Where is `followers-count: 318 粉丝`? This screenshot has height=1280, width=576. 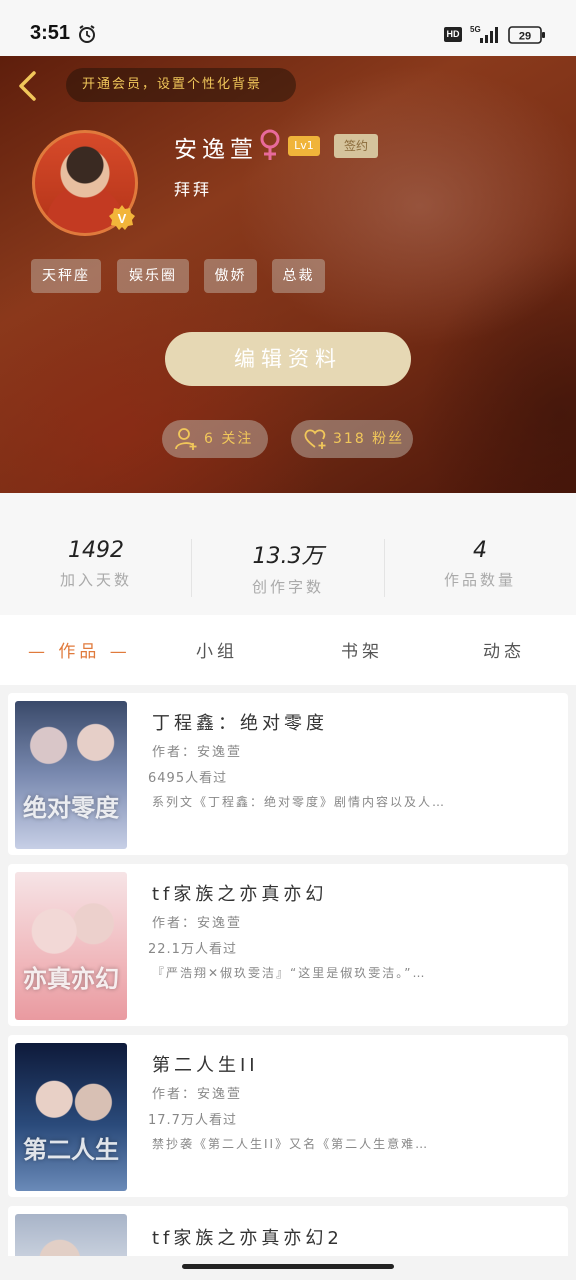 followers-count: 318 粉丝 is located at coordinates (369, 439).